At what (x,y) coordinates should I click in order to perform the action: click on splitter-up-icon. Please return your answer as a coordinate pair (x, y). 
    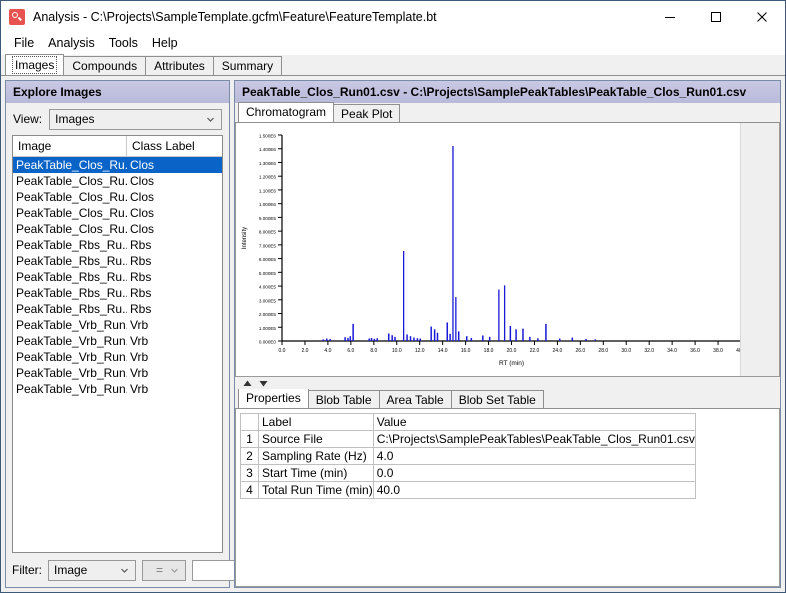
    Looking at the image, I should click on (247, 383).